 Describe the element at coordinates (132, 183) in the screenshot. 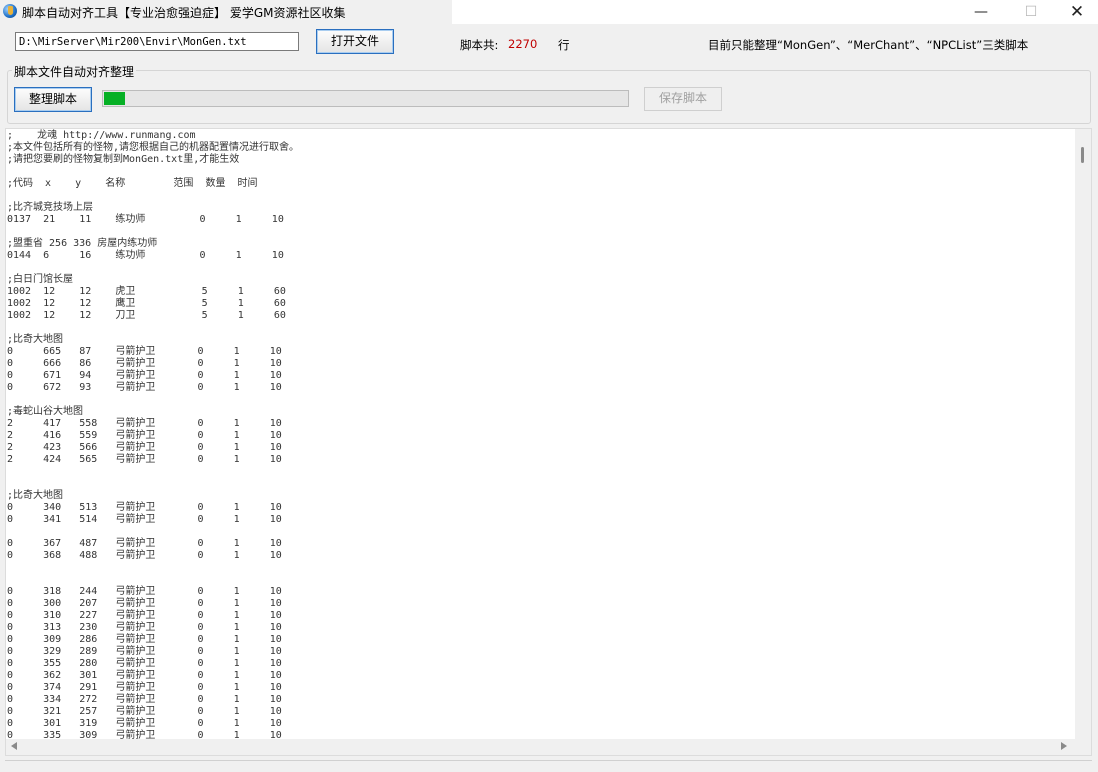

I see `script-line: ;代码 x y 名称 范围 数量 时间` at that location.